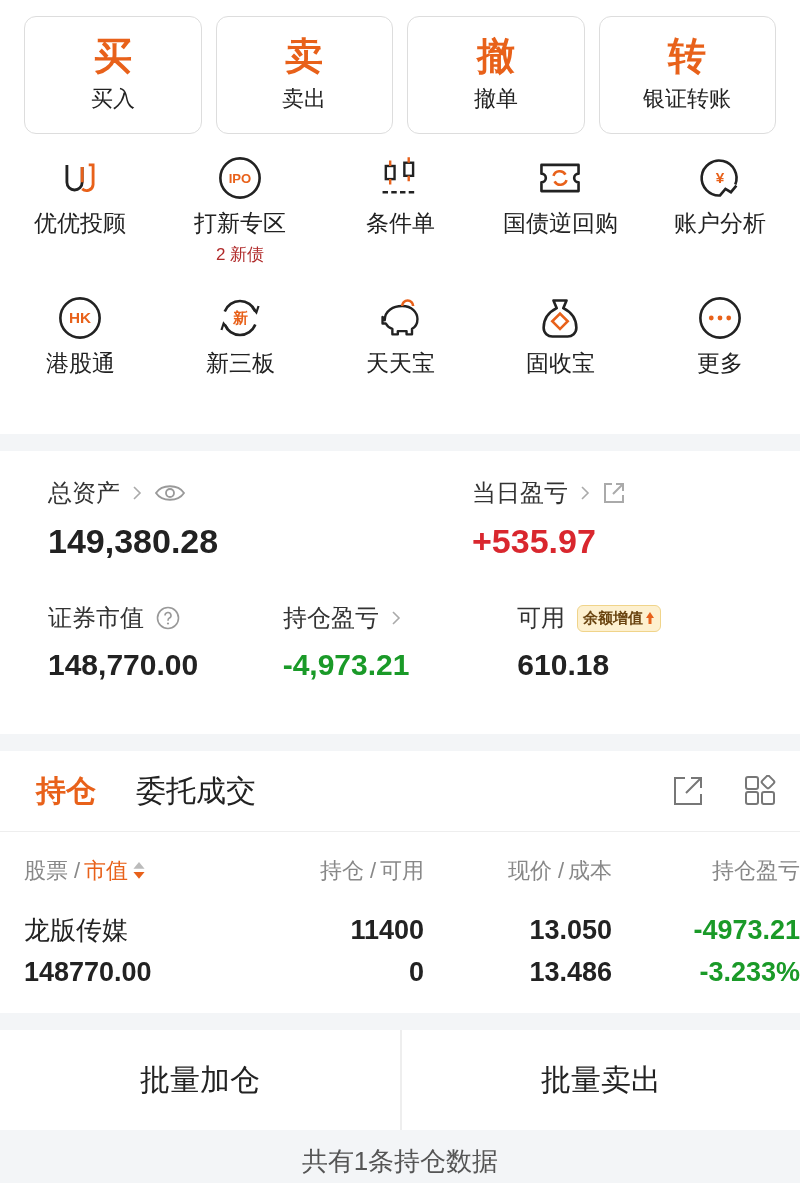  What do you see at coordinates (749, 972) in the screenshot?
I see `table-cell-text: -3.233%` at bounding box center [749, 972].